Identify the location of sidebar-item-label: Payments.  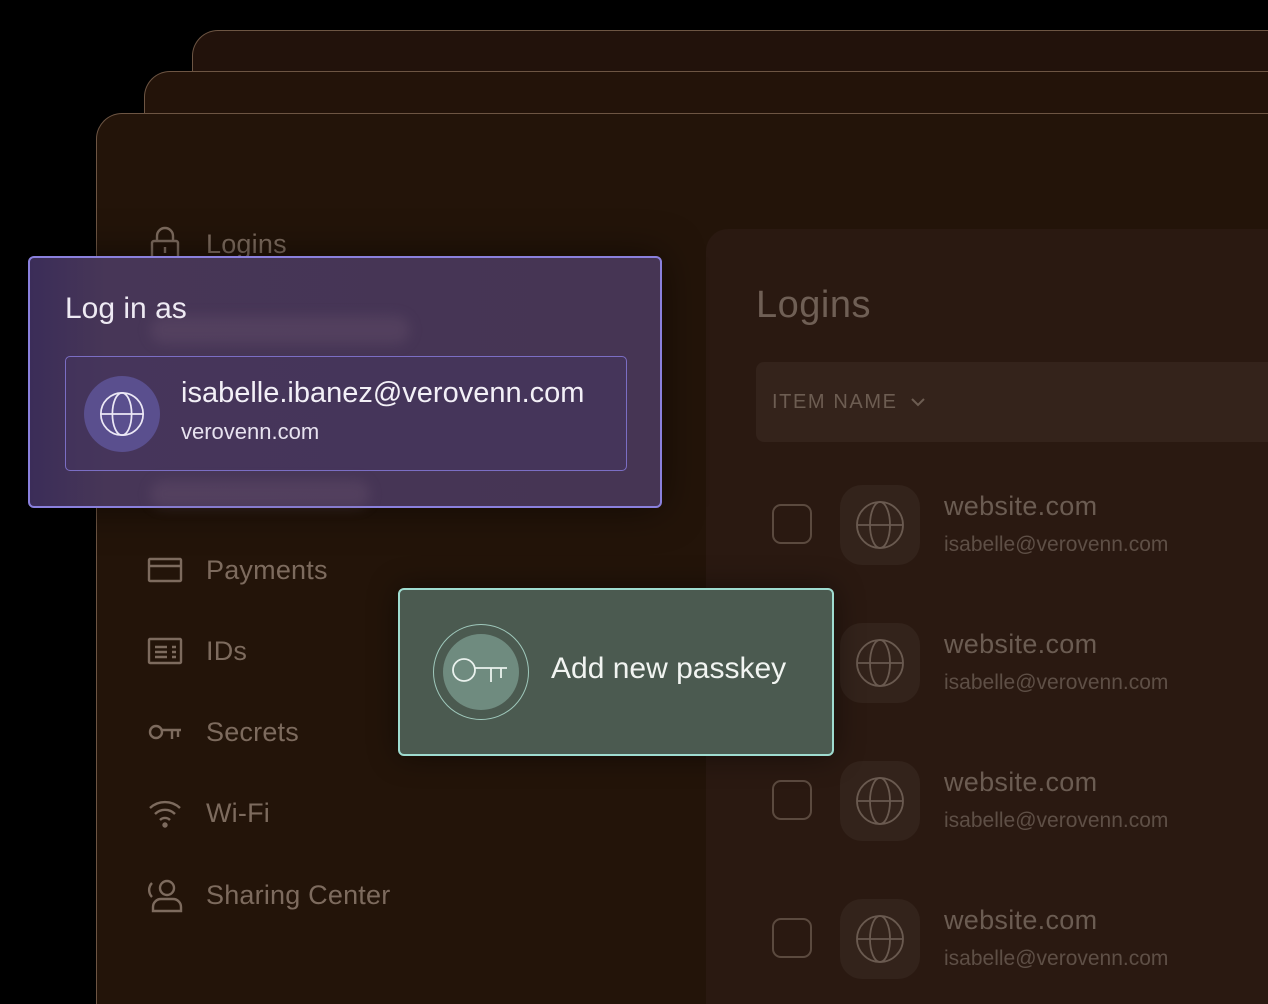
(267, 569).